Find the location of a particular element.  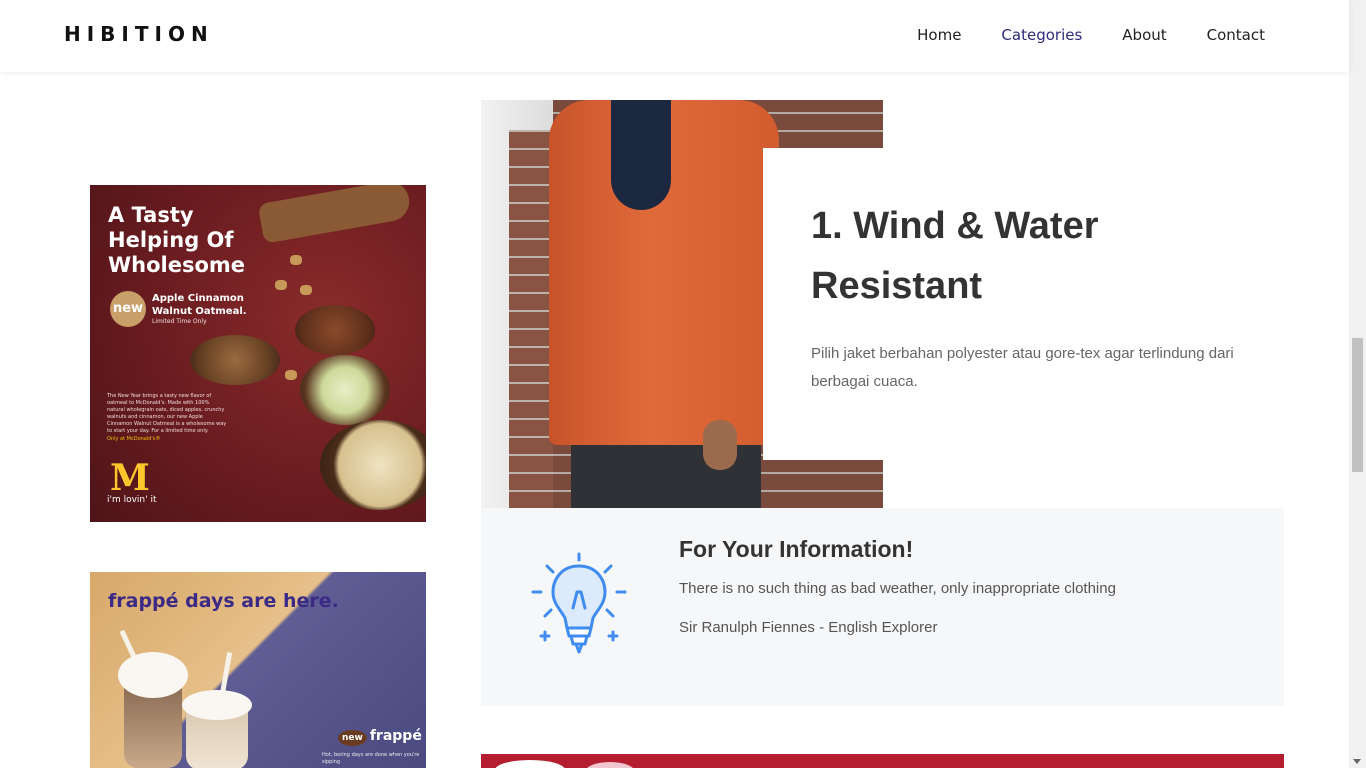

page-scrollbar is located at coordinates (1357, 384).